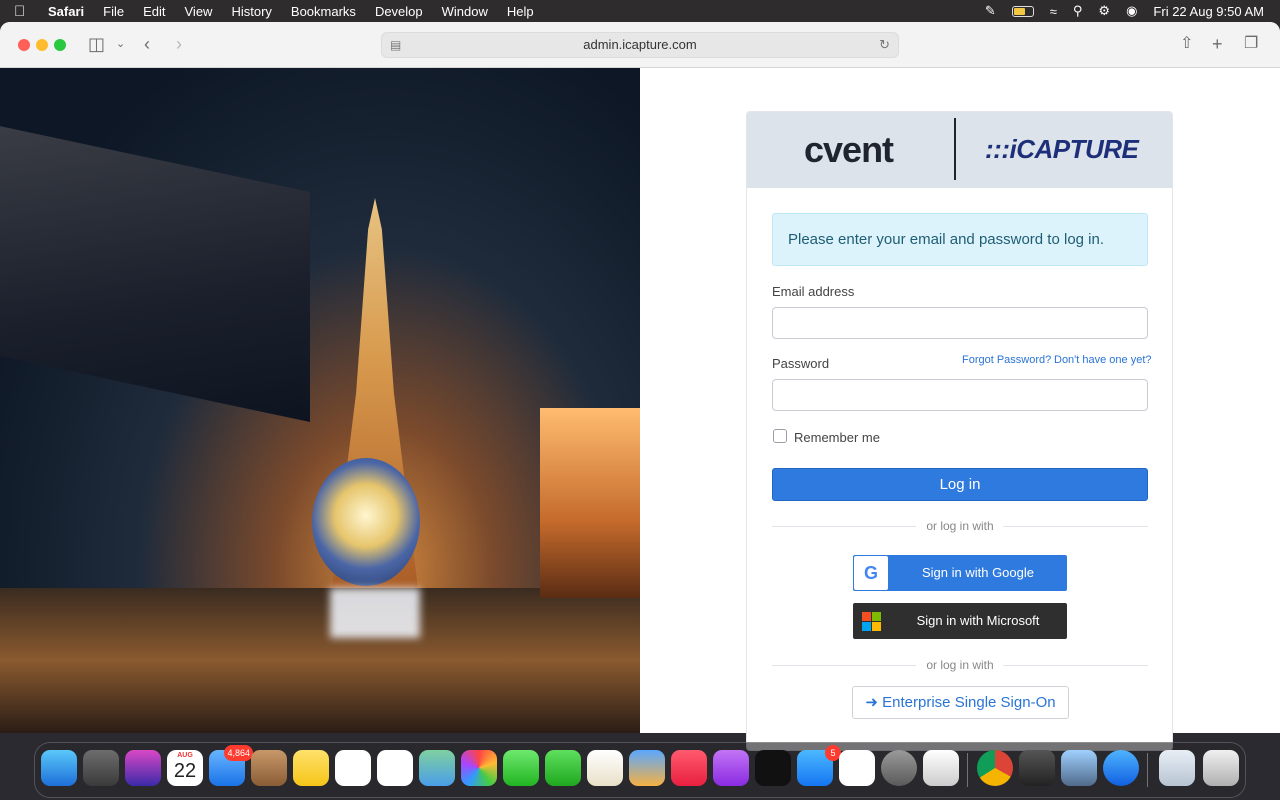 Image resolution: width=1280 pixels, height=800 pixels. I want to click on signup-link: Don't have one yet?, so click(1103, 360).